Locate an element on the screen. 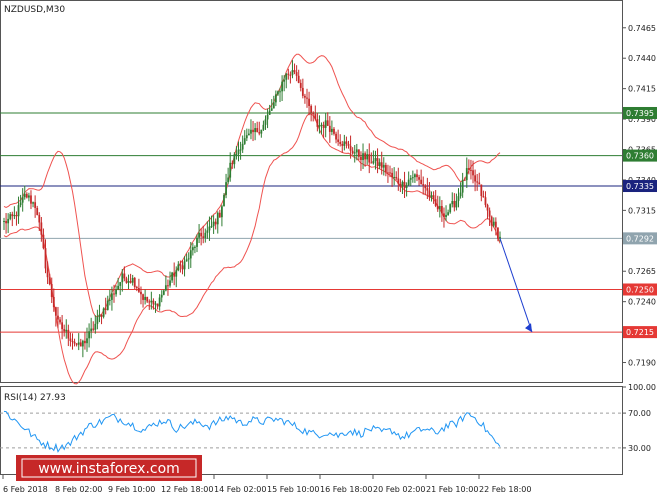  watermark-text: www.instaforex.com is located at coordinates (109, 469).